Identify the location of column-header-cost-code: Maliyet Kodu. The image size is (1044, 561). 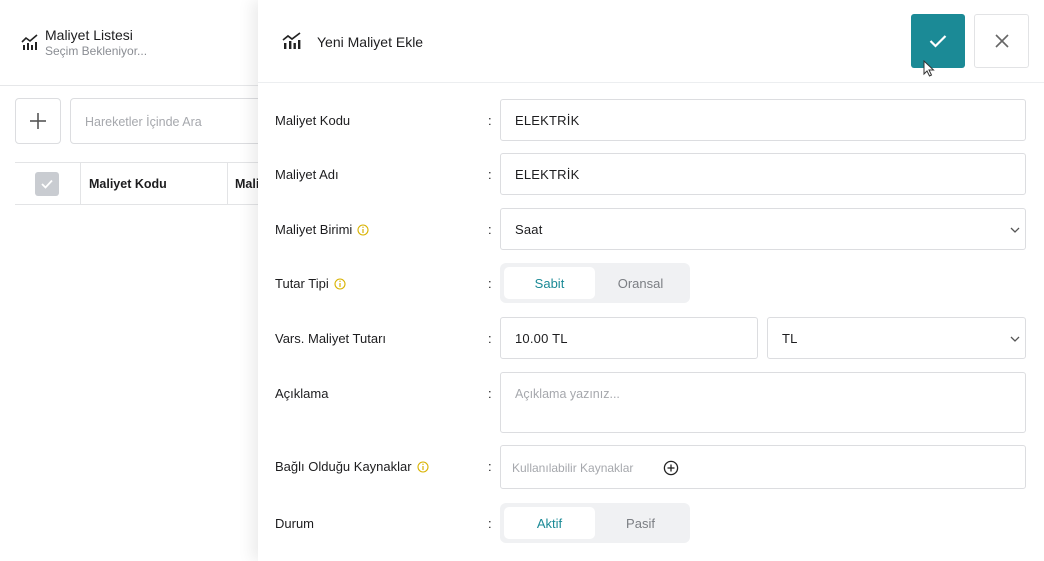
(128, 184).